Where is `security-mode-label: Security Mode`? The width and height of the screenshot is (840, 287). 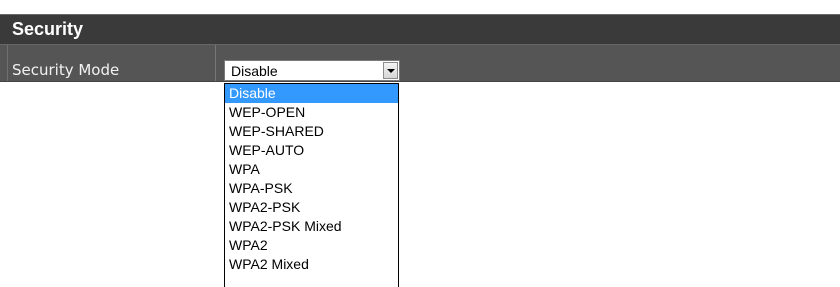
security-mode-label: Security Mode is located at coordinates (66, 70).